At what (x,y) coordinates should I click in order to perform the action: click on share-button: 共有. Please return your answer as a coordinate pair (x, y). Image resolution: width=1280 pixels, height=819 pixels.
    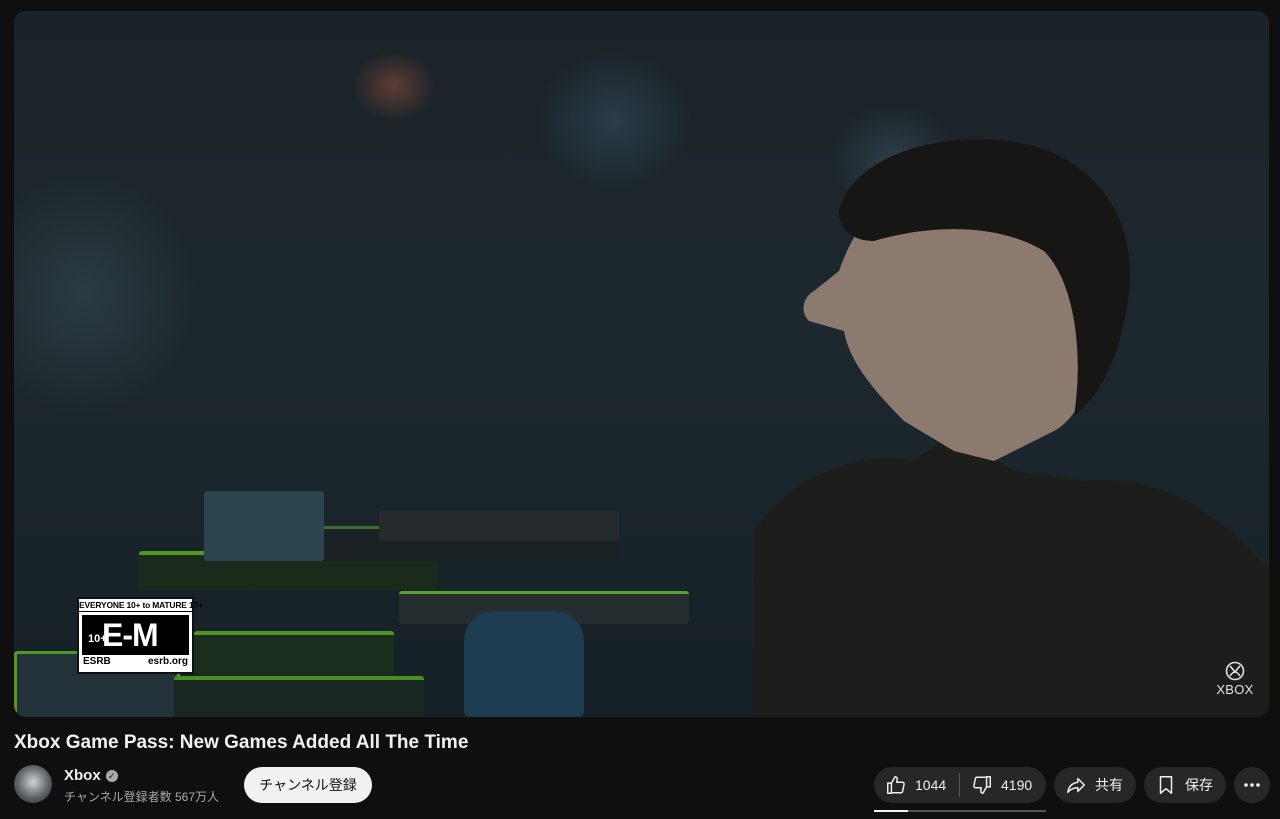
    Looking at the image, I should click on (1095, 785).